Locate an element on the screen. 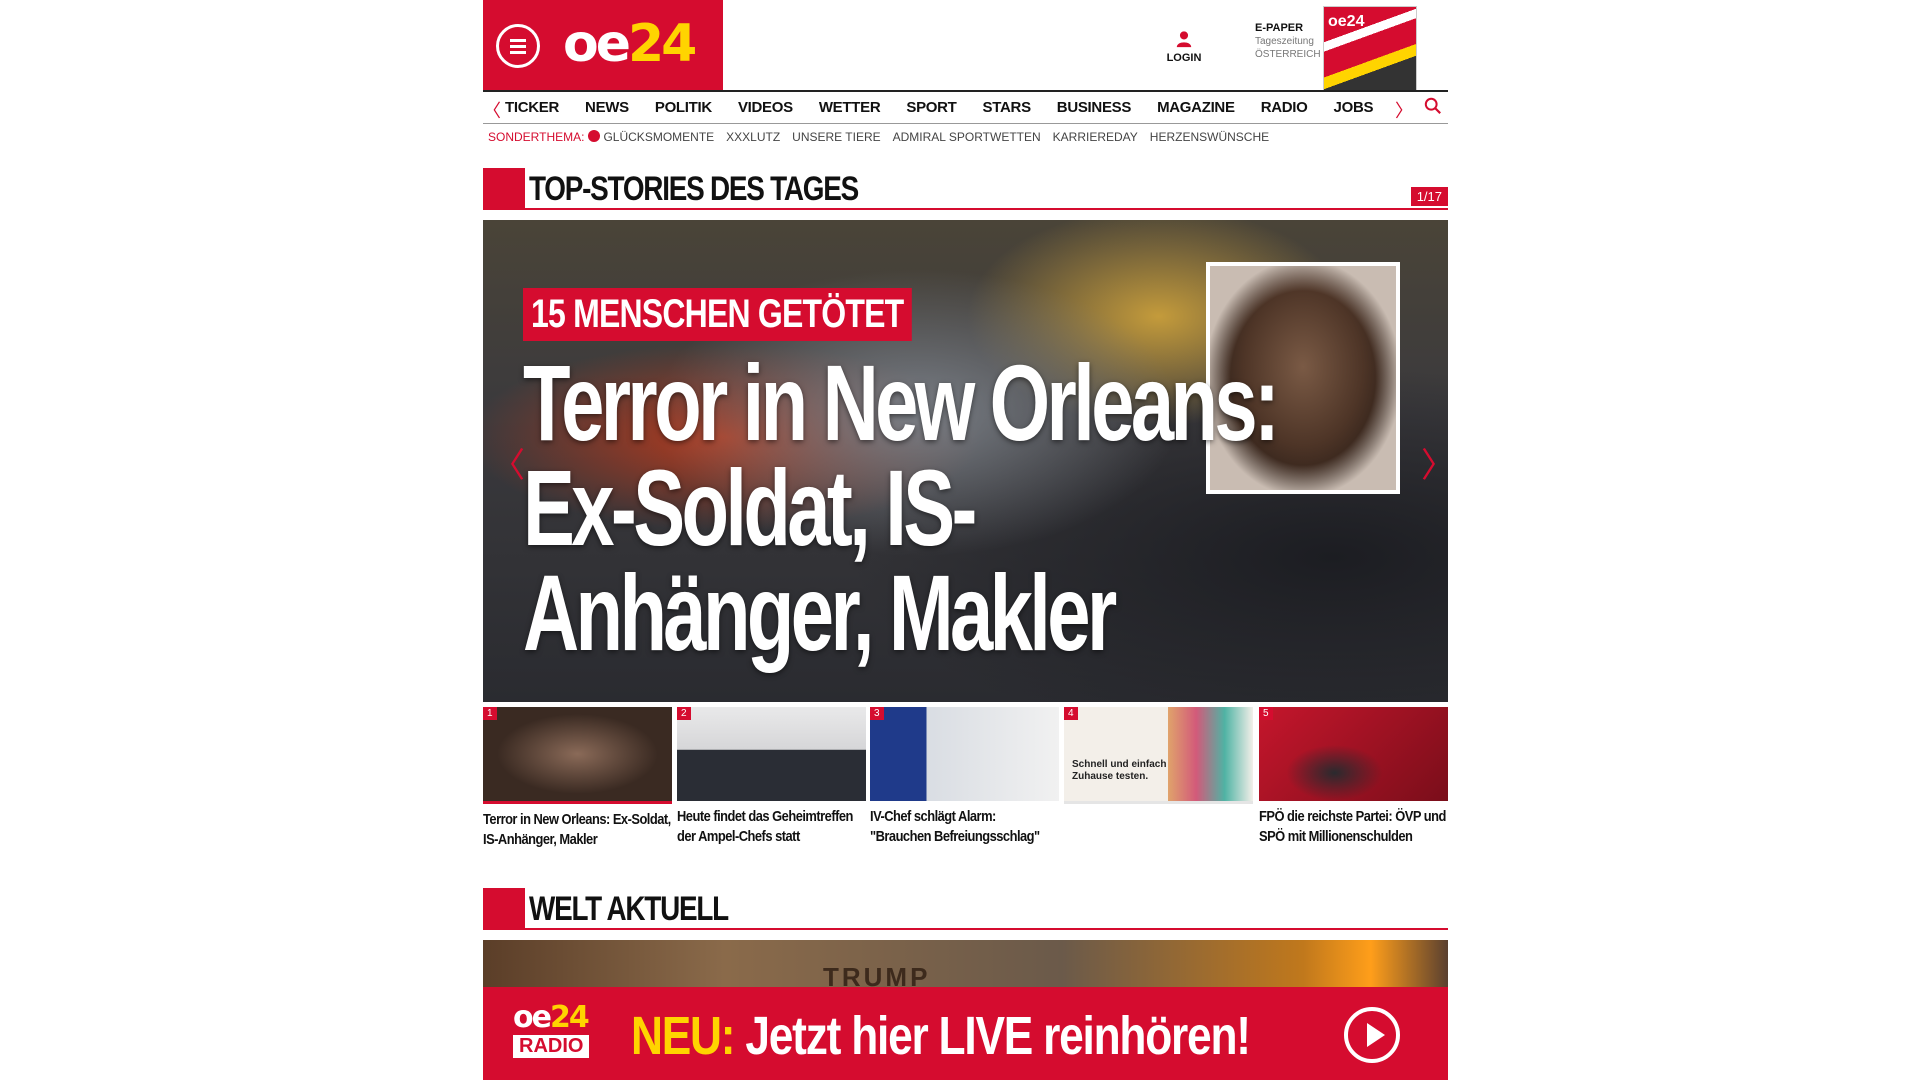 This screenshot has width=1920, height=1080. nav-item-videos: VIDEOS is located at coordinates (765, 107).